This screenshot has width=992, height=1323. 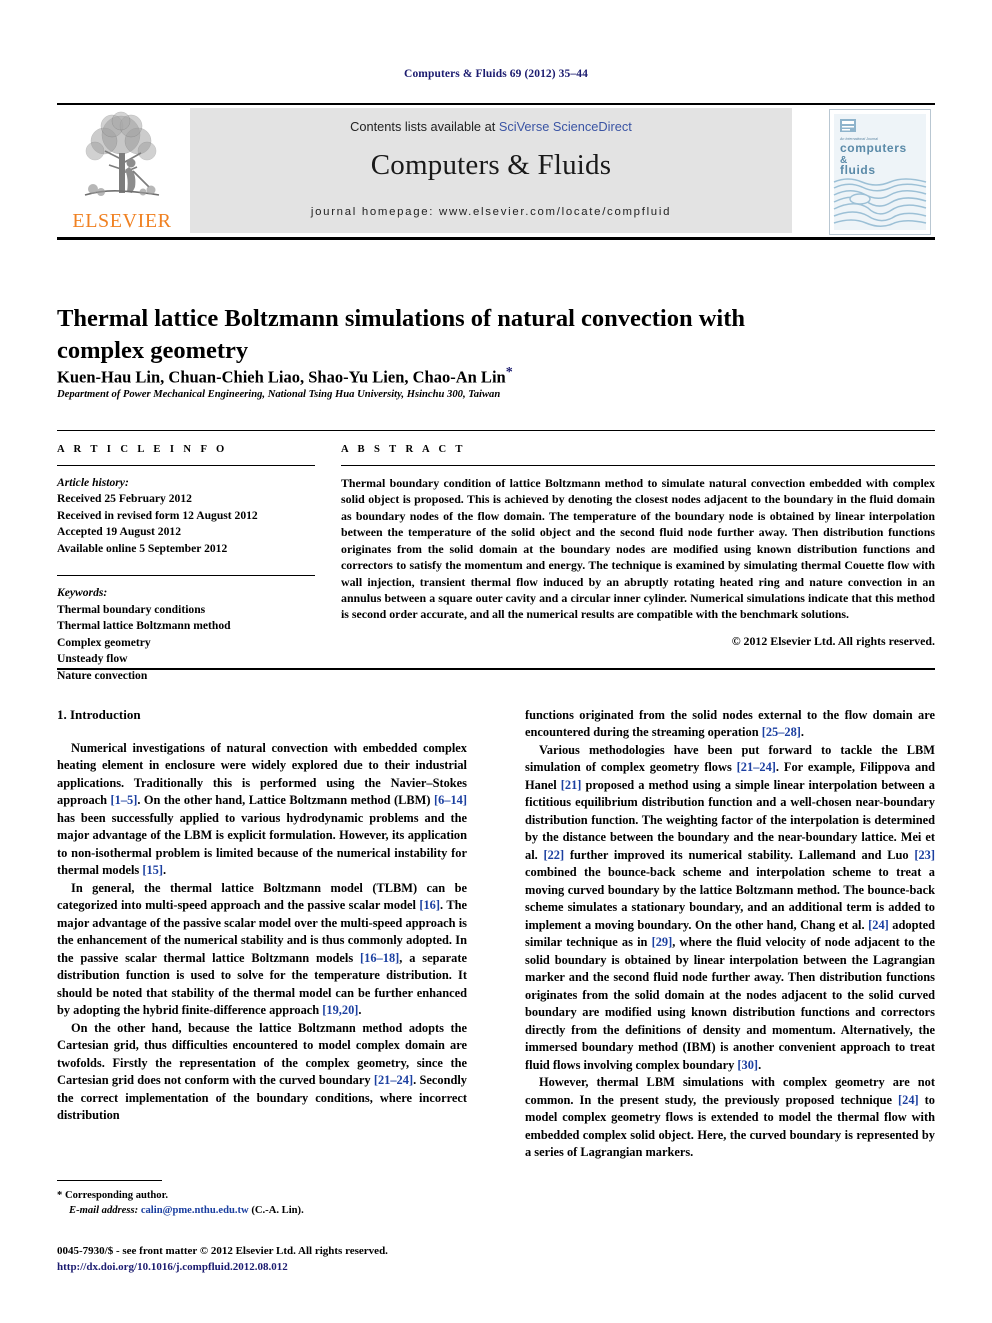 I want to click on abstract-heading: A B S T R A C T, so click(x=403, y=449).